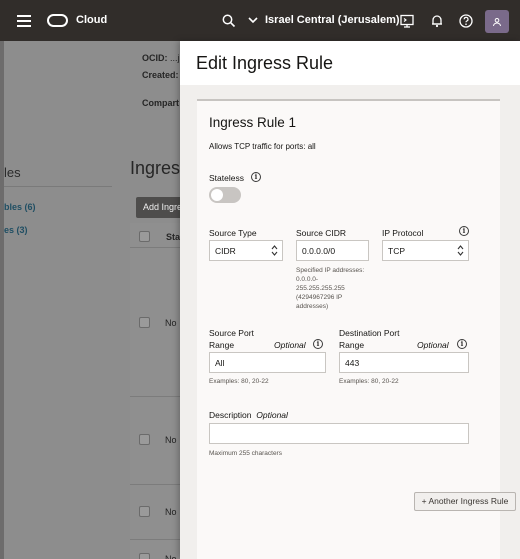 The width and height of the screenshot is (520, 559). Describe the element at coordinates (245, 453) in the screenshot. I see `description-hint: Maximum 255 characters` at that location.